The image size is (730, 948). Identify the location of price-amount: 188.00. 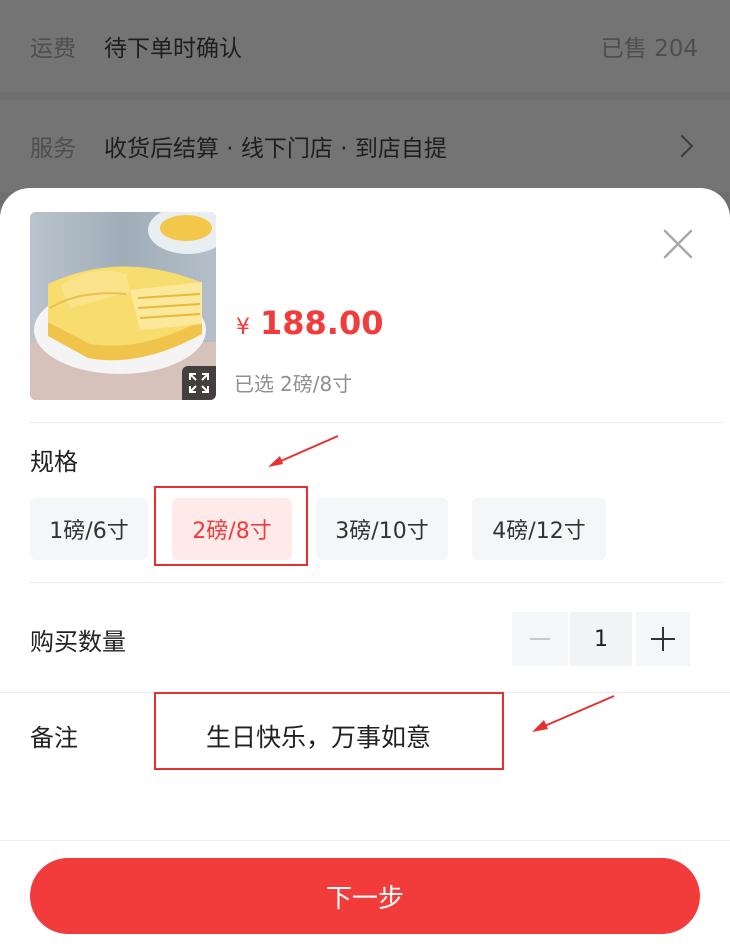
(322, 323).